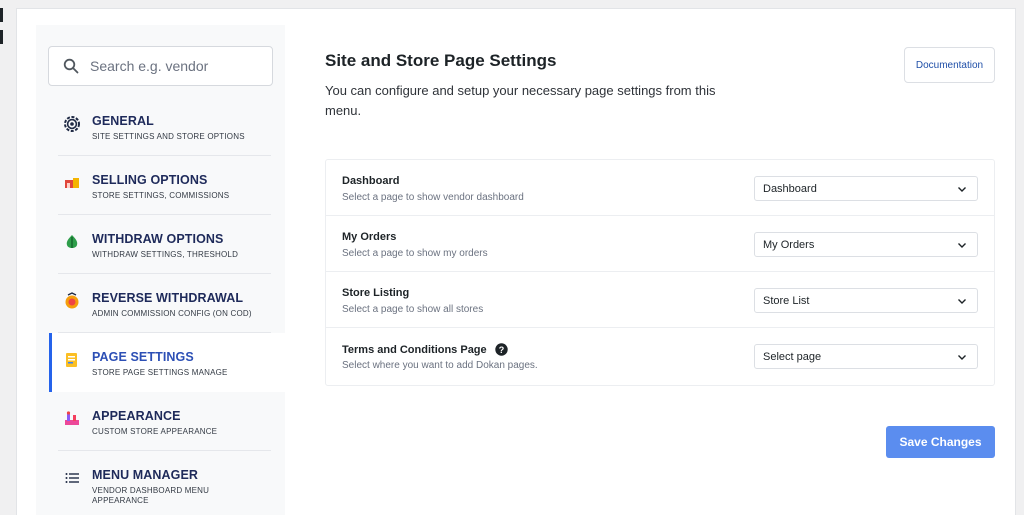 The width and height of the screenshot is (1024, 515). Describe the element at coordinates (71, 66) in the screenshot. I see `search-icon` at that location.